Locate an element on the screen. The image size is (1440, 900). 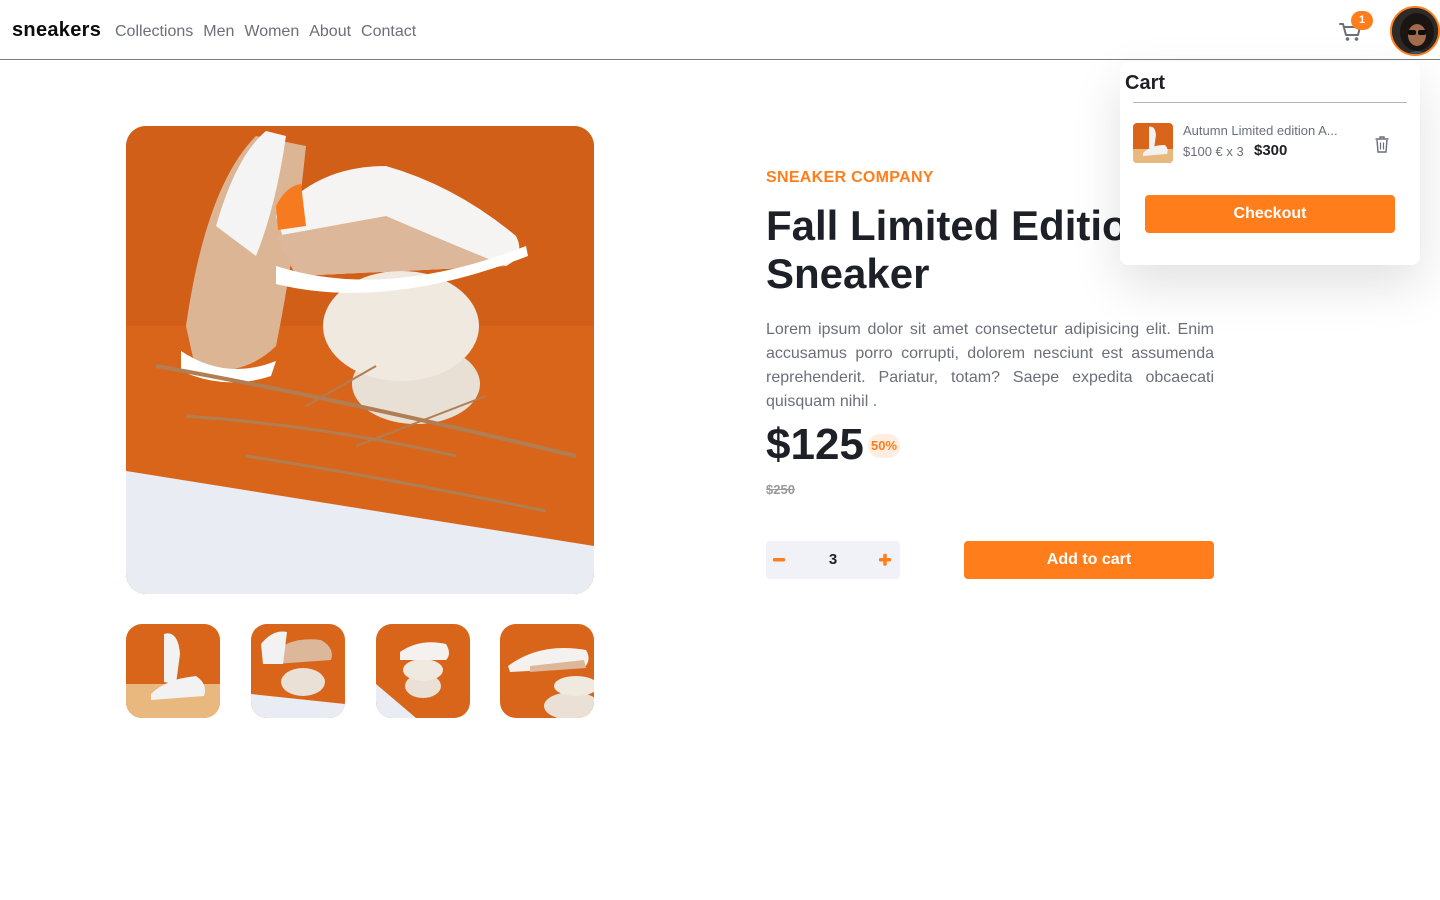
quantity-stepper: 3 is located at coordinates (833, 560).